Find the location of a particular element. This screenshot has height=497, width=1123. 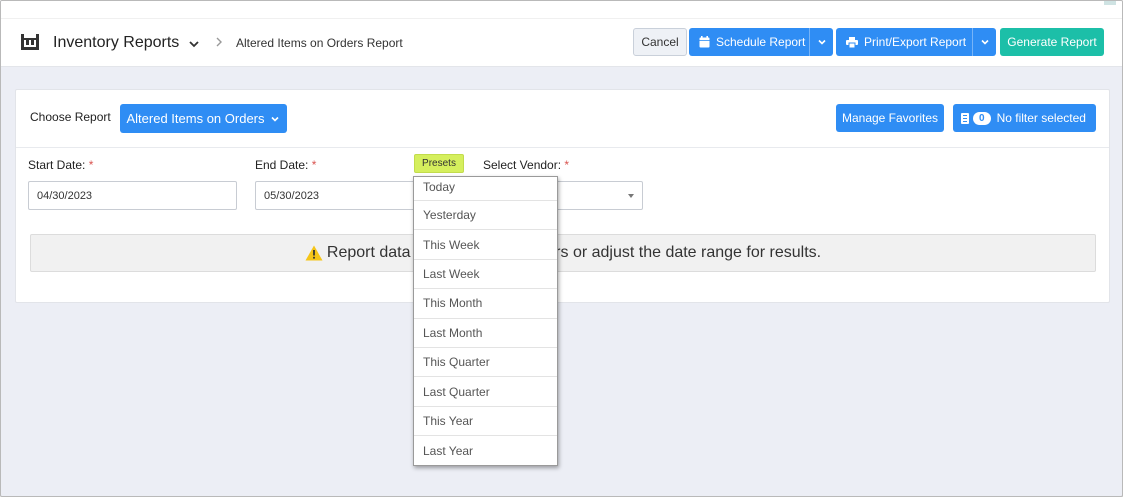

filter-button: 0 No filter selected is located at coordinates (1024, 118).